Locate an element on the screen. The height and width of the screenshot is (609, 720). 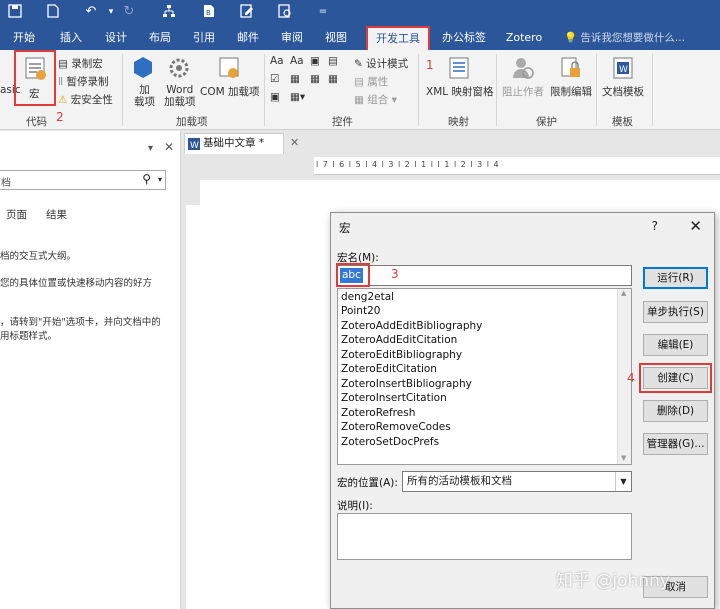
properties-button: ▤ 属性 is located at coordinates (371, 81).